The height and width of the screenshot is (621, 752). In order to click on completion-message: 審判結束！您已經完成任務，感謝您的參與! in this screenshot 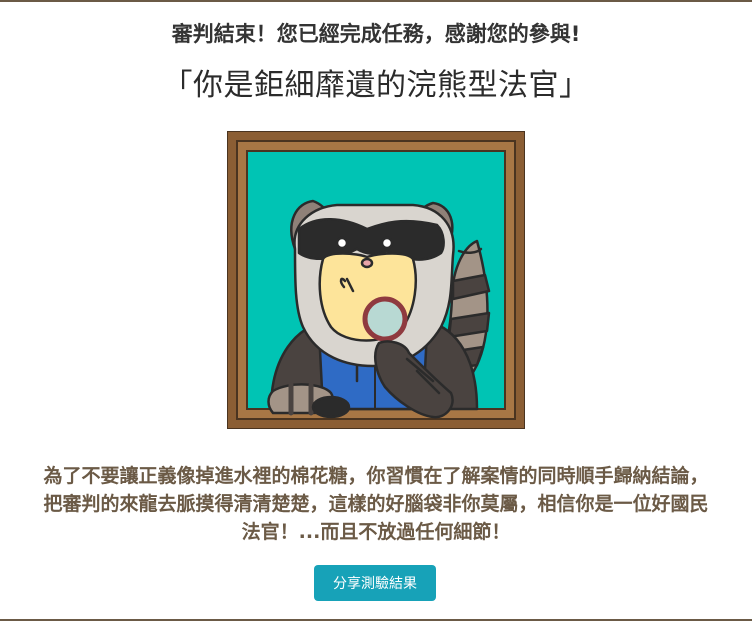, I will do `click(376, 34)`.